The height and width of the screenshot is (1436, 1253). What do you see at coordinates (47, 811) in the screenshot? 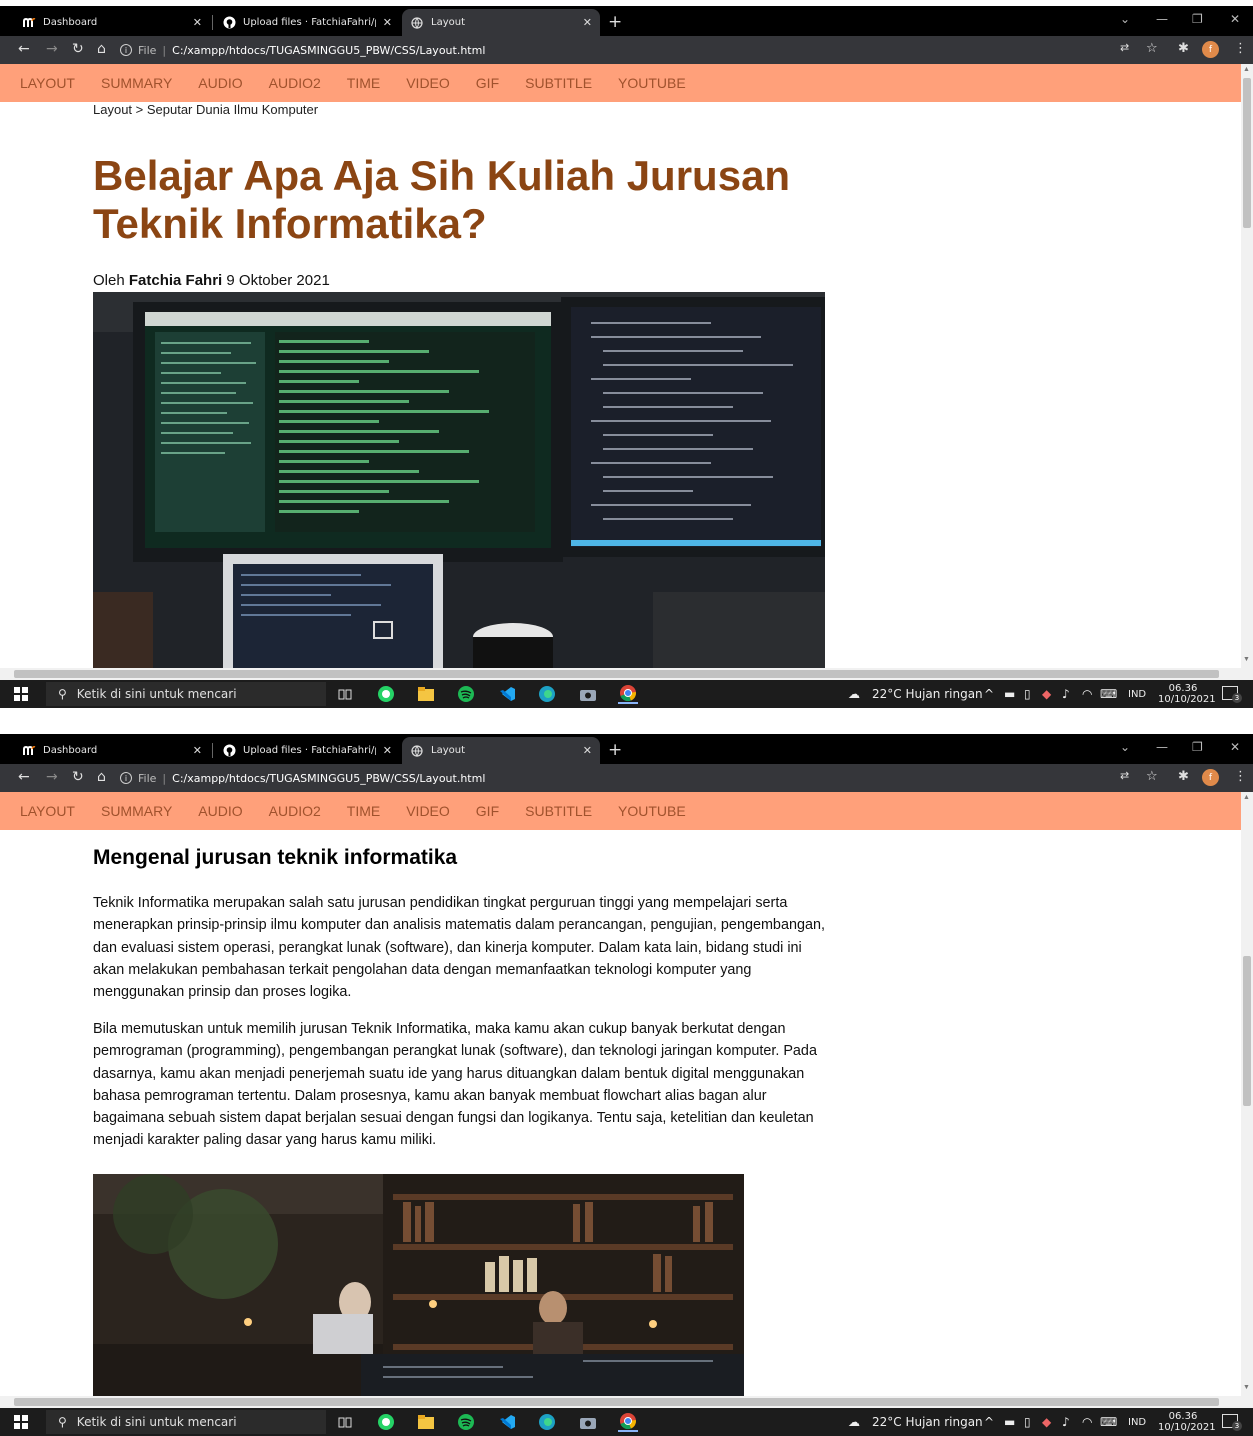
I see `nav-layout: LAYOUT` at bounding box center [47, 811].